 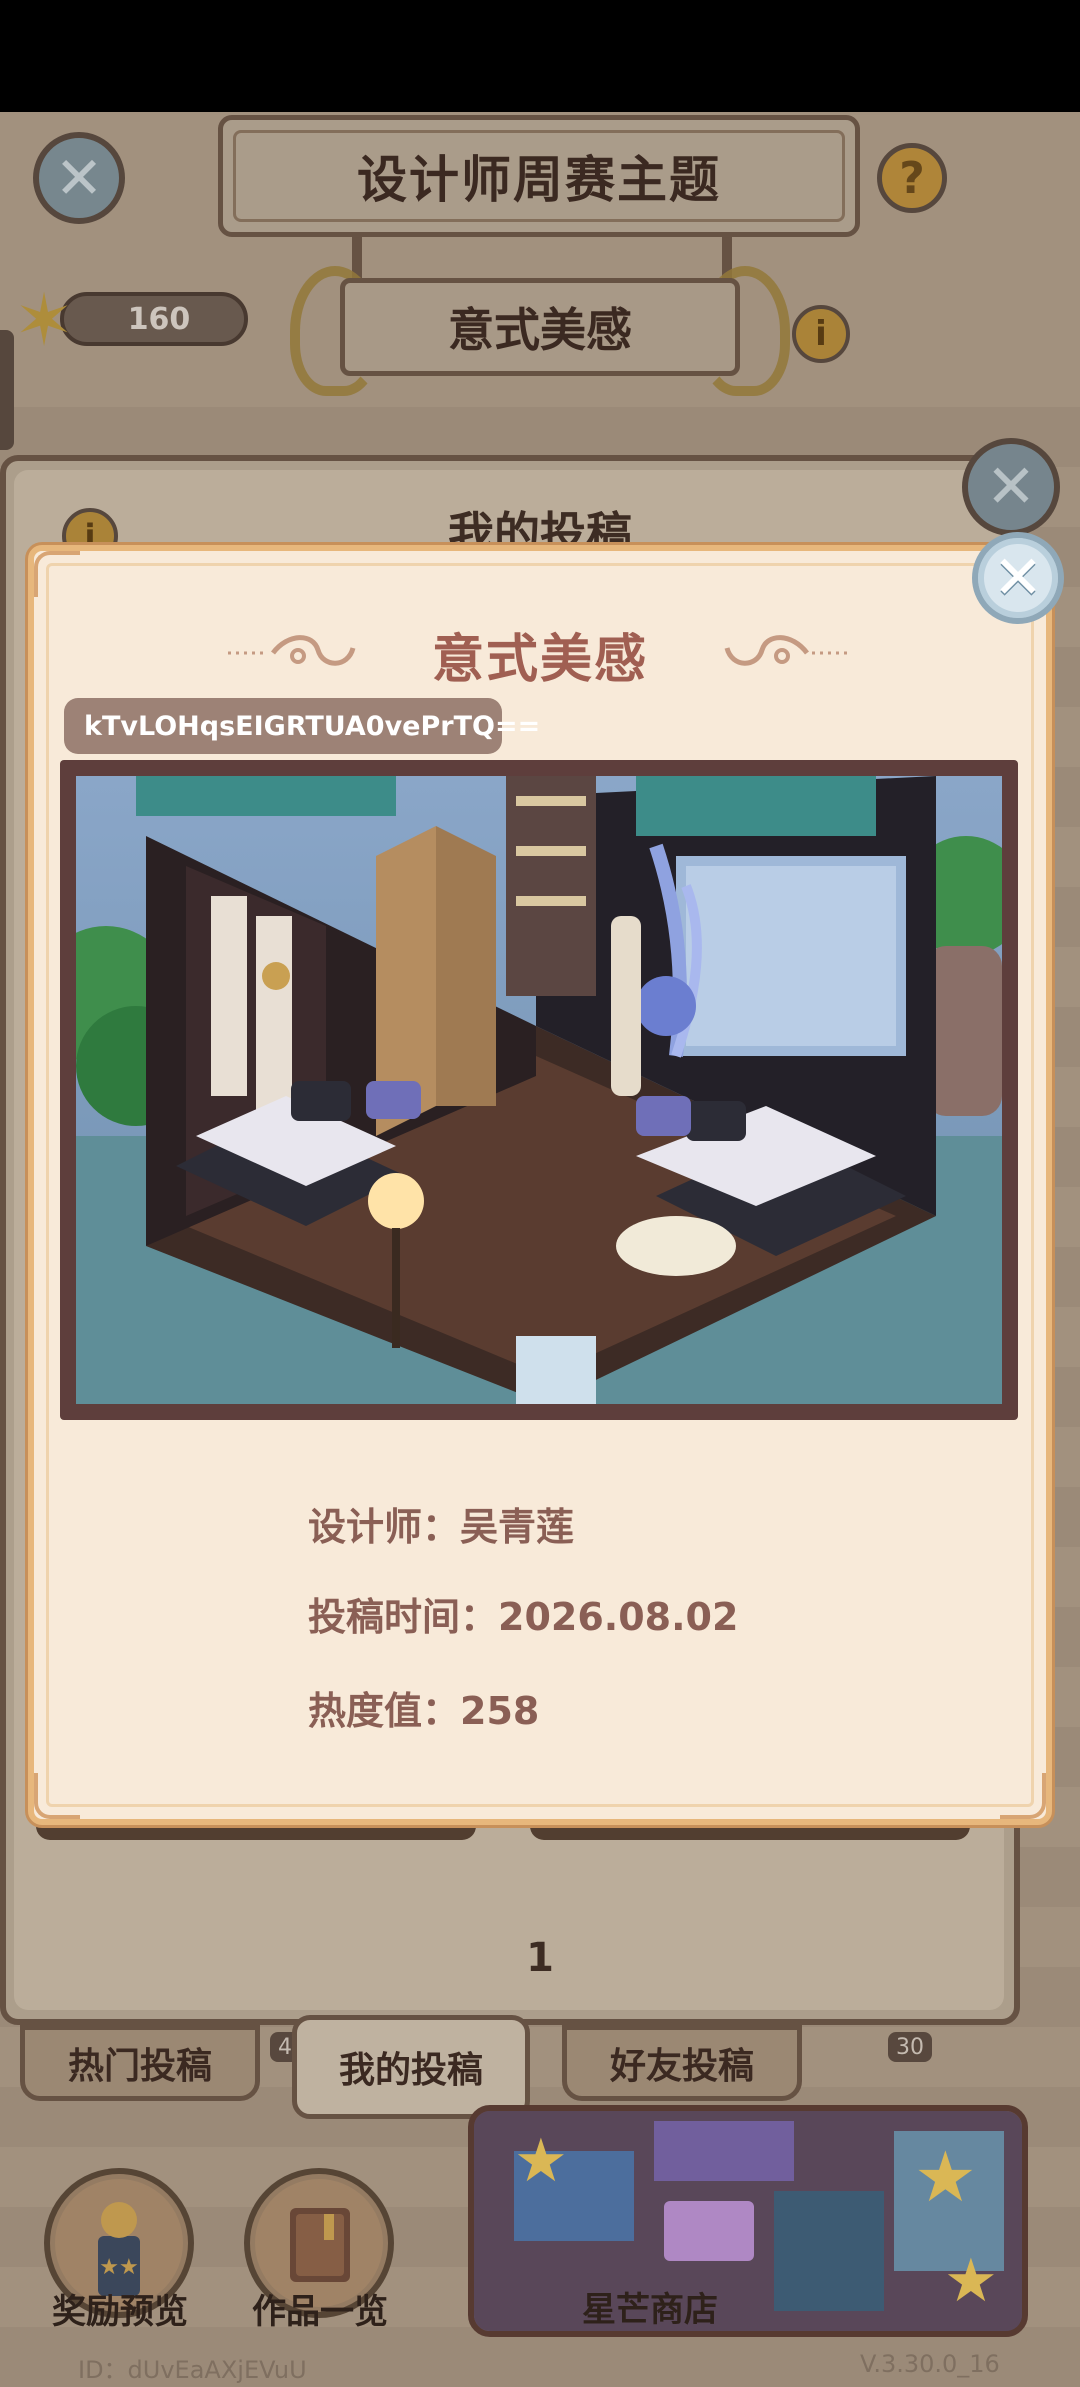 I want to click on designer-label: 设计师：, so click(x=384, y=1527).